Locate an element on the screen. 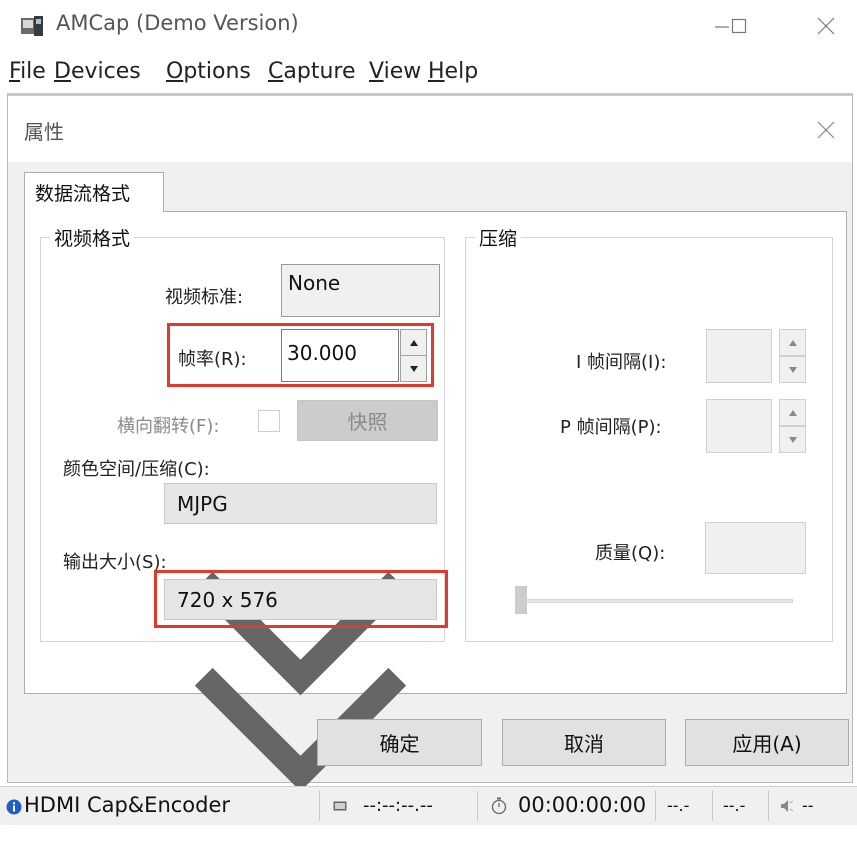  i-frame-spin-down is located at coordinates (792, 369).